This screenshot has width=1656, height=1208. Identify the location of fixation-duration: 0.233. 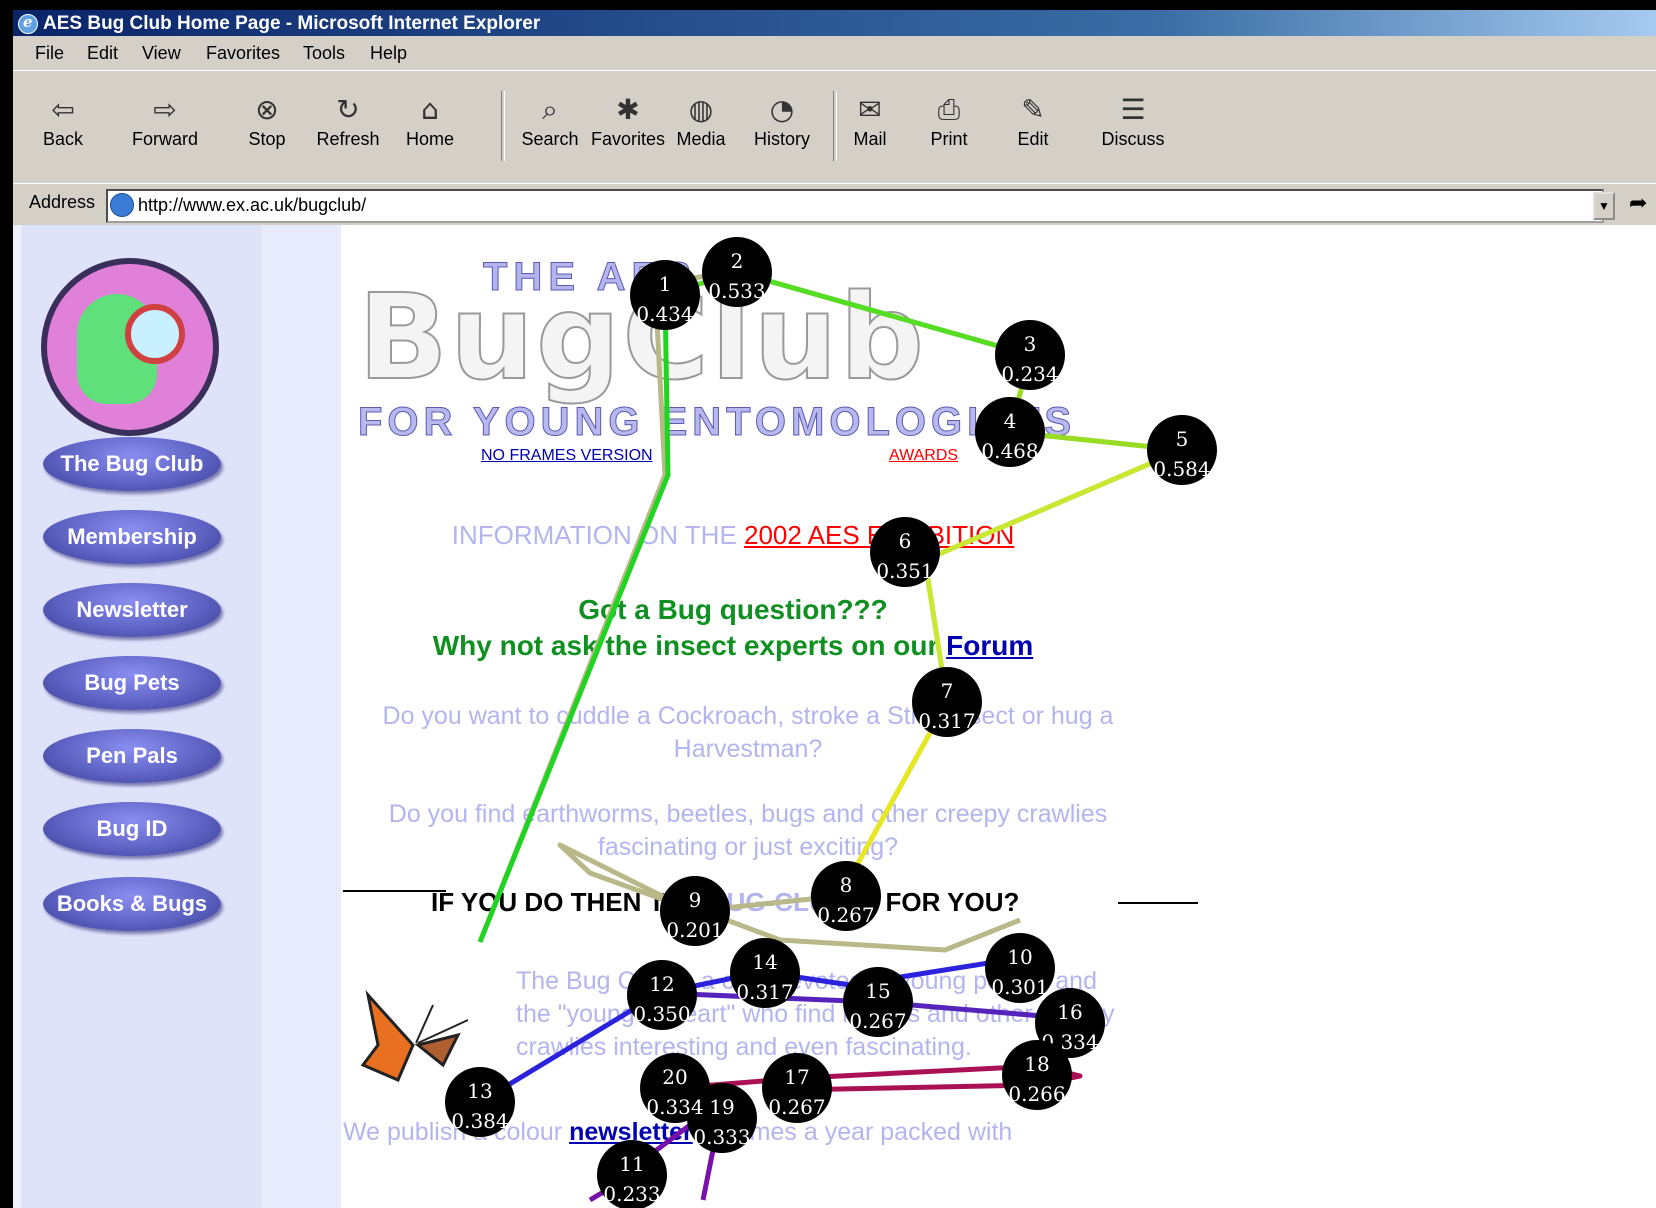
(631, 1194).